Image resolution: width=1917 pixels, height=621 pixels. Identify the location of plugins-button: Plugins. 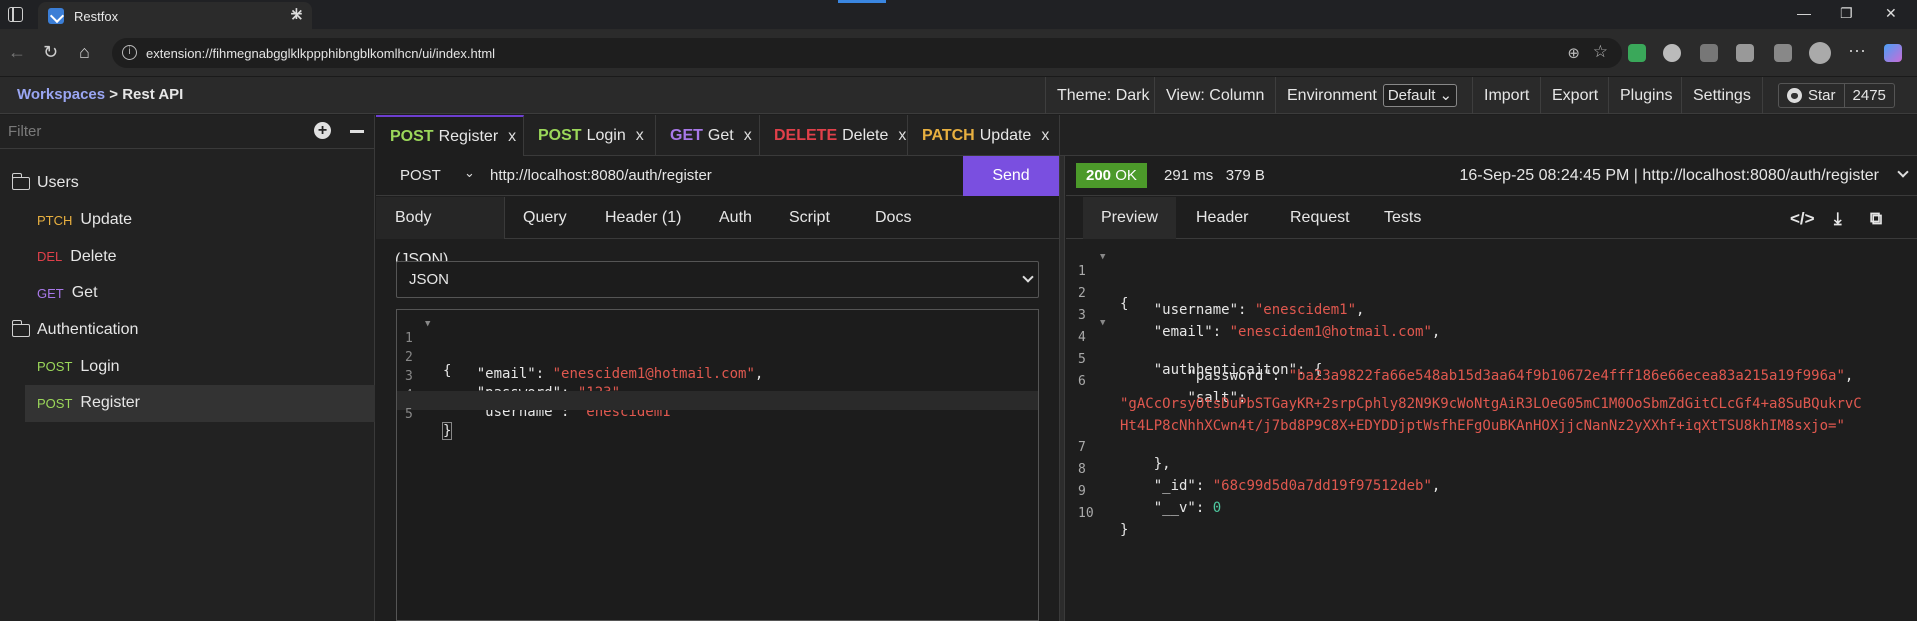
(1645, 95).